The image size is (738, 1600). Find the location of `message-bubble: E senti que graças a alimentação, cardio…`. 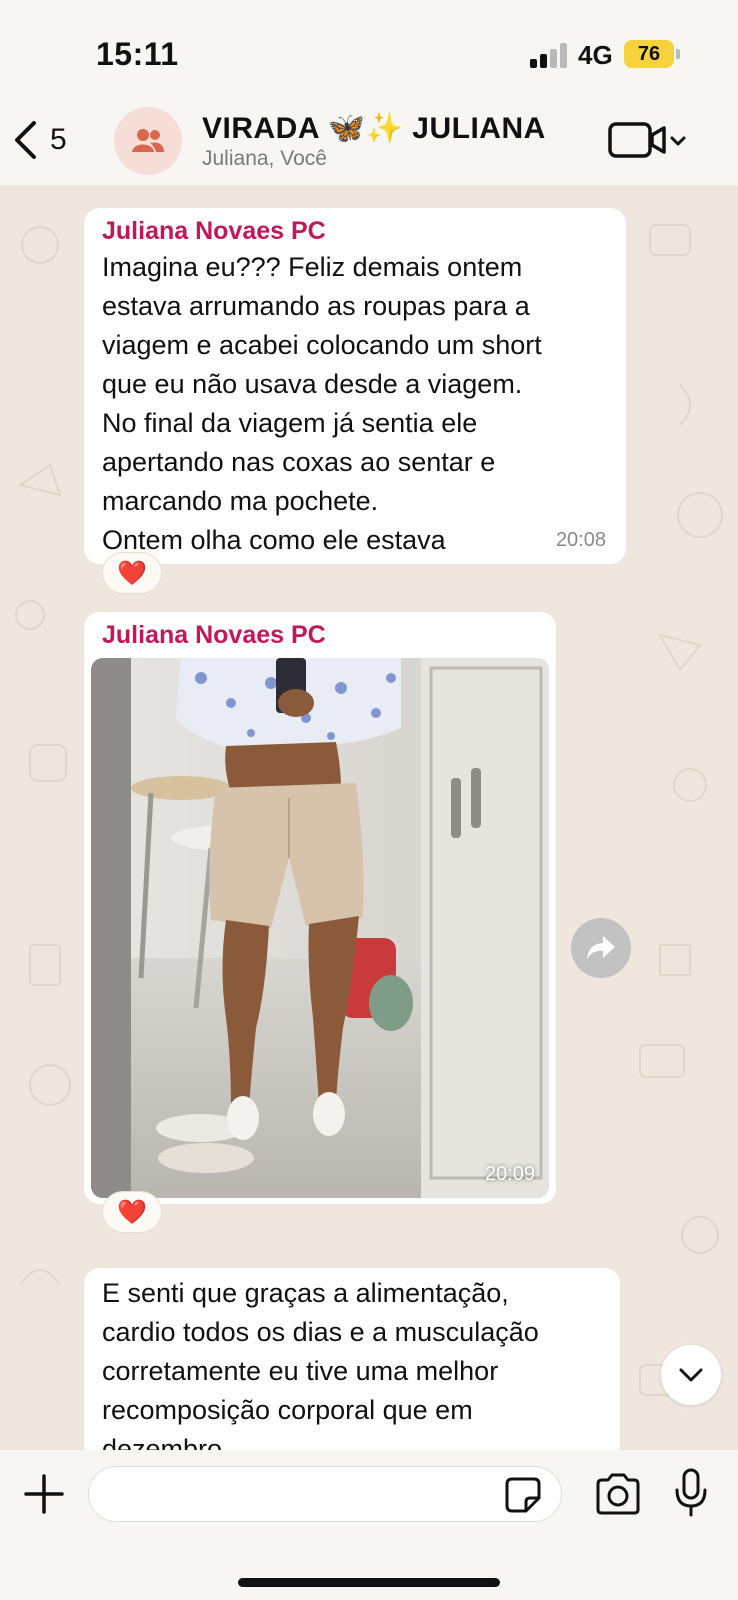

message-bubble: E senti que graças a alimentação, cardio… is located at coordinates (352, 1359).